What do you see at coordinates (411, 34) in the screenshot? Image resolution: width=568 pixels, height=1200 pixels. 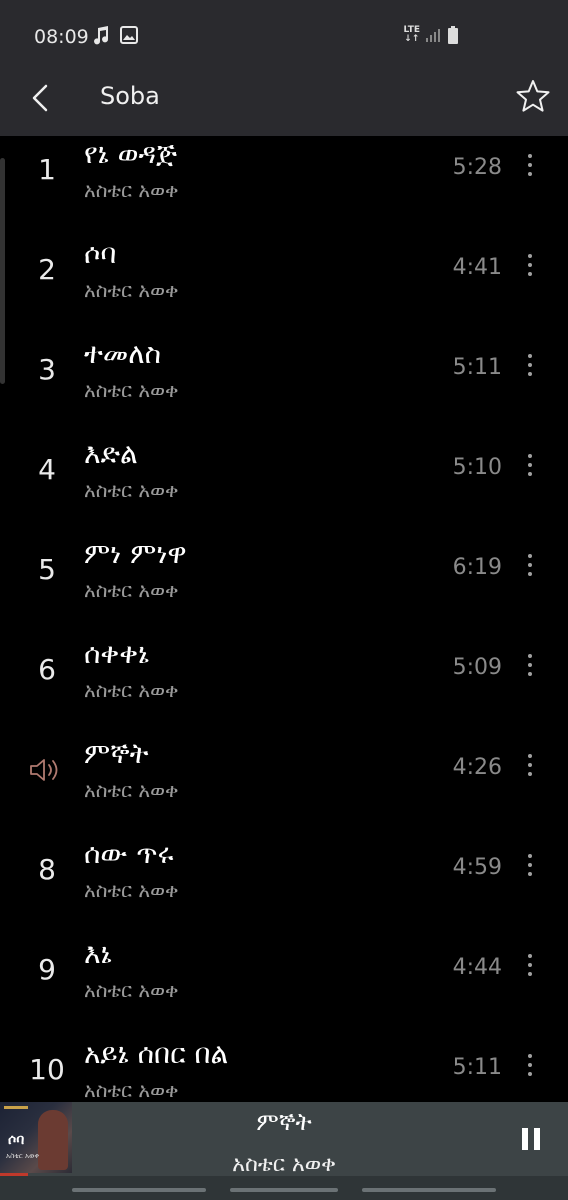 I see `lte-indicator: LTE ↓↑` at bounding box center [411, 34].